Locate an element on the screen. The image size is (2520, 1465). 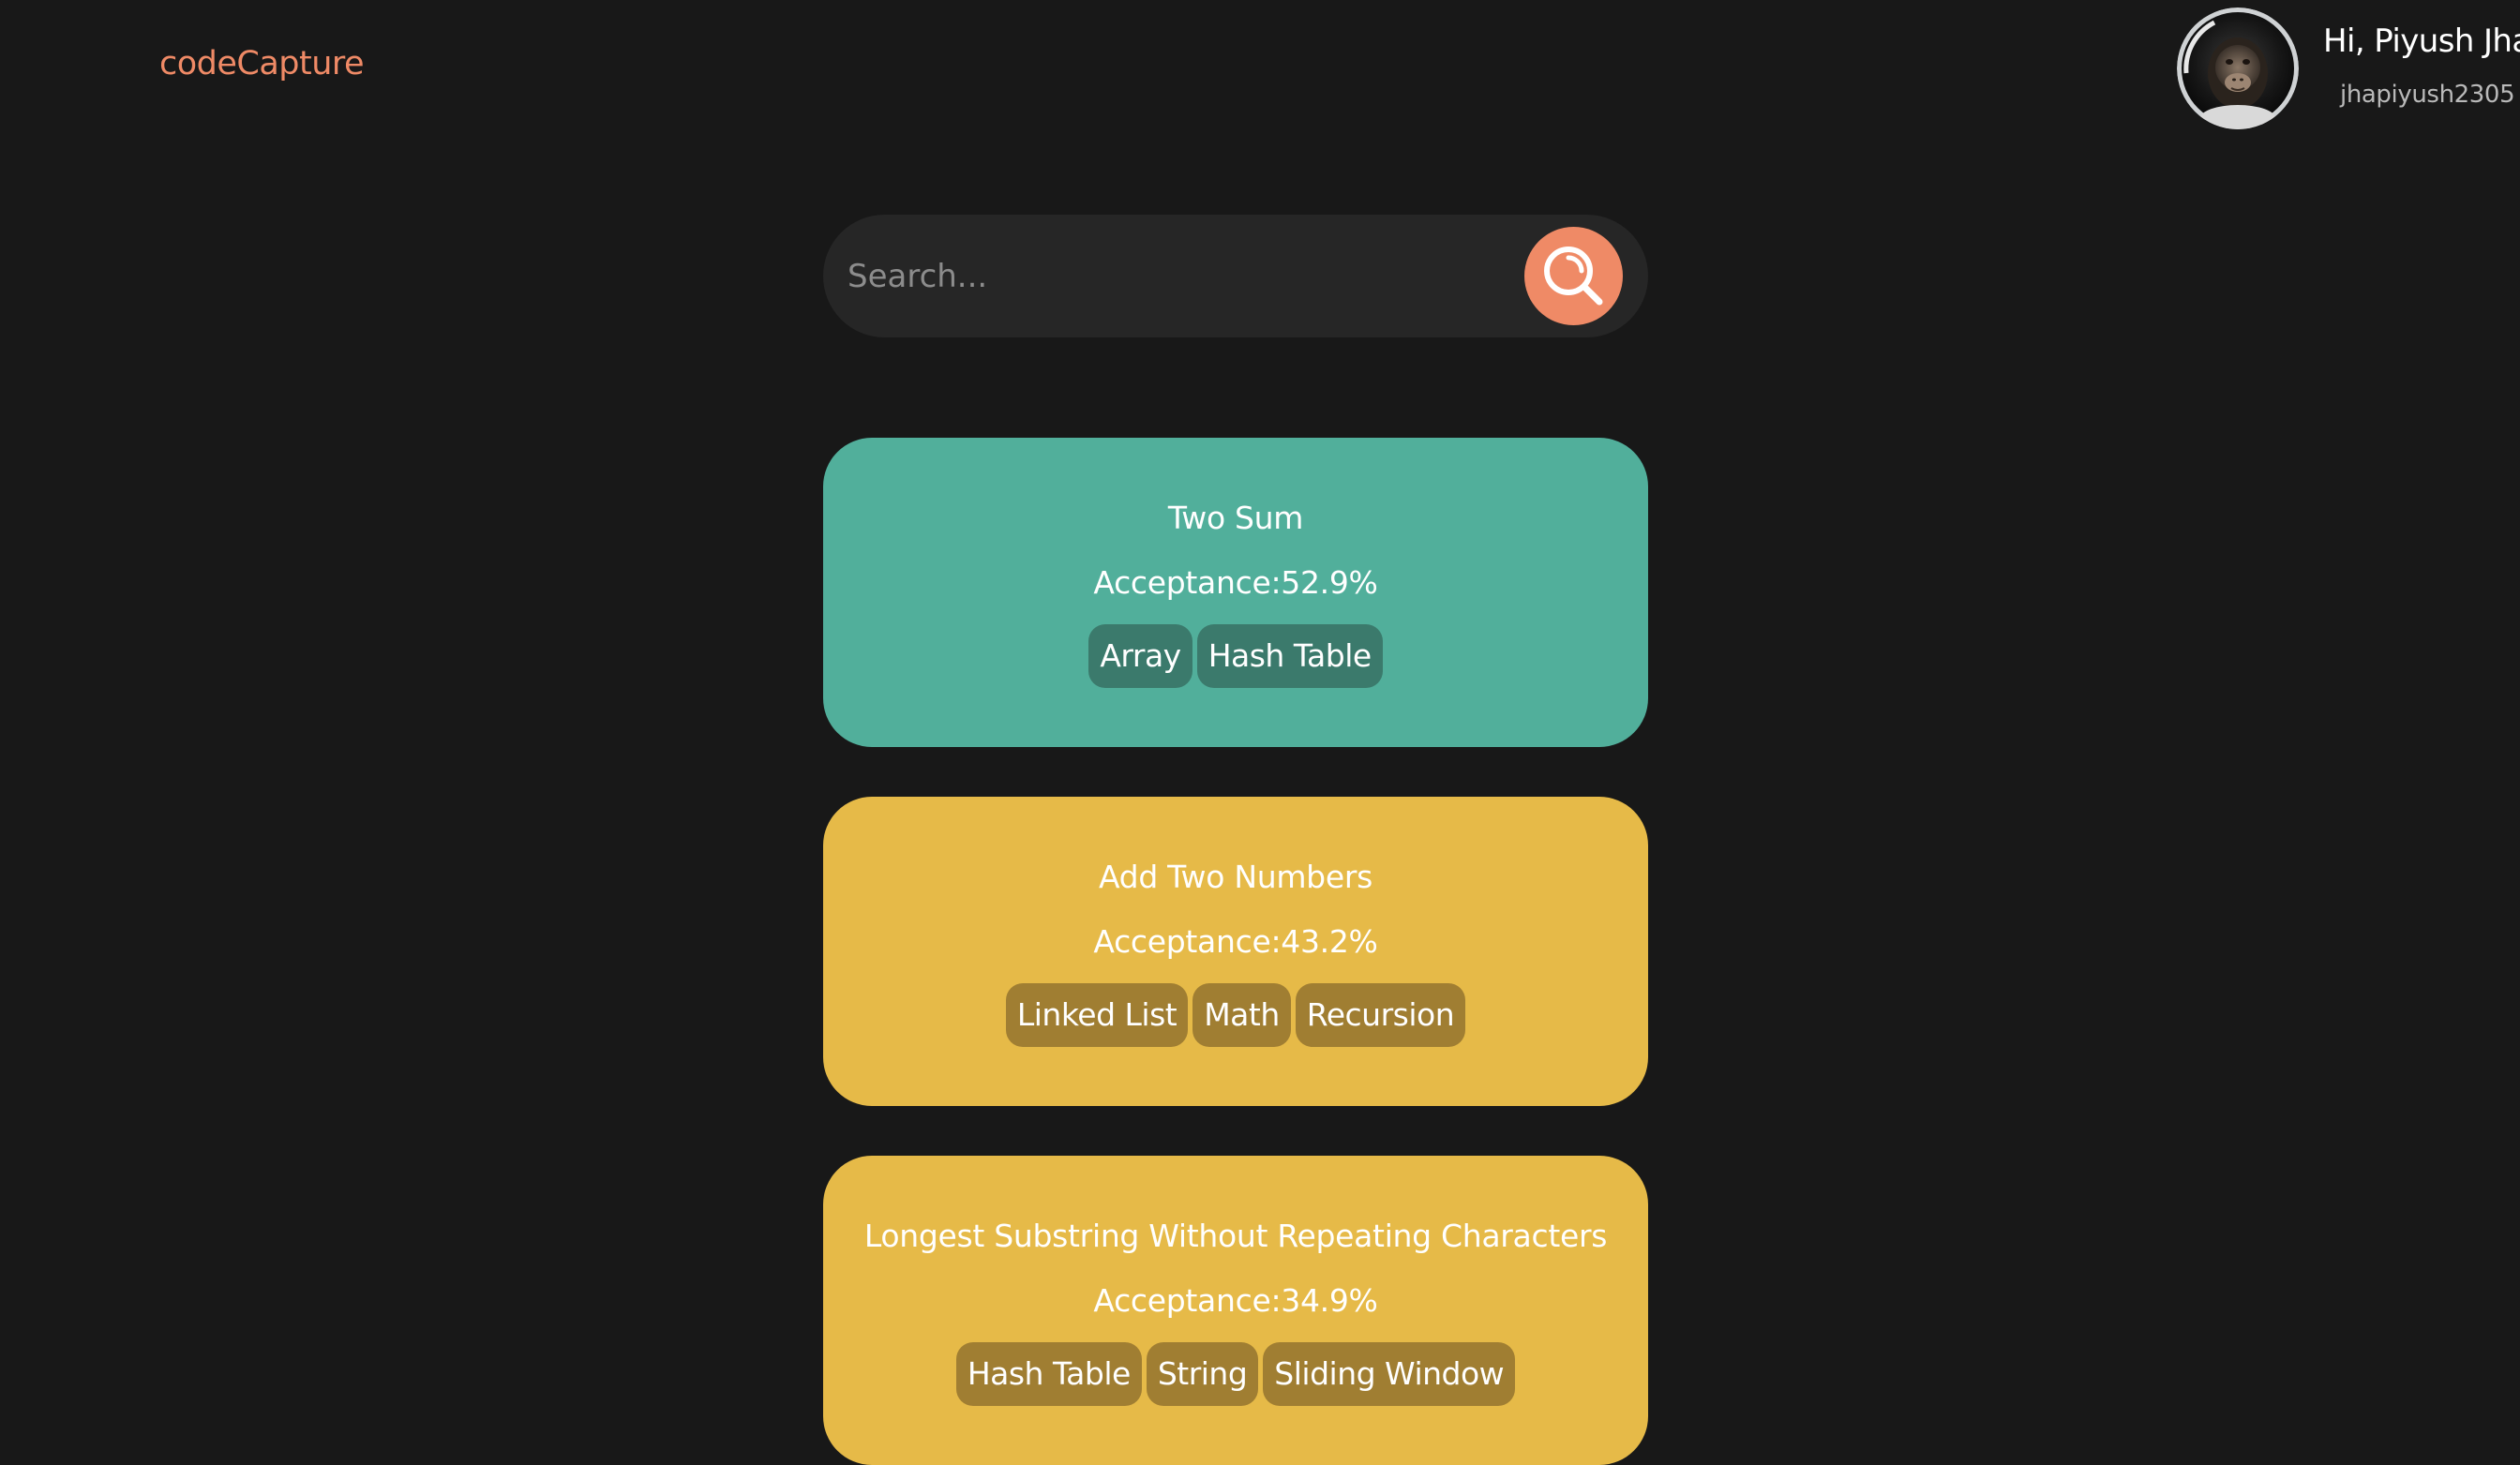
topic-tag: Math is located at coordinates (1241, 1015).